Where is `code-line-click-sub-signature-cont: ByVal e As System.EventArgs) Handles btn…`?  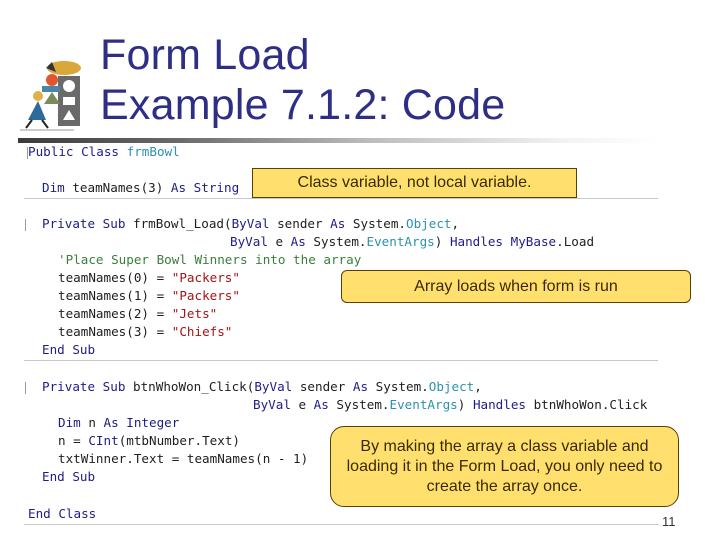 code-line-click-sub-signature-cont: ByVal e As System.EventArgs) Handles btn… is located at coordinates (450, 405).